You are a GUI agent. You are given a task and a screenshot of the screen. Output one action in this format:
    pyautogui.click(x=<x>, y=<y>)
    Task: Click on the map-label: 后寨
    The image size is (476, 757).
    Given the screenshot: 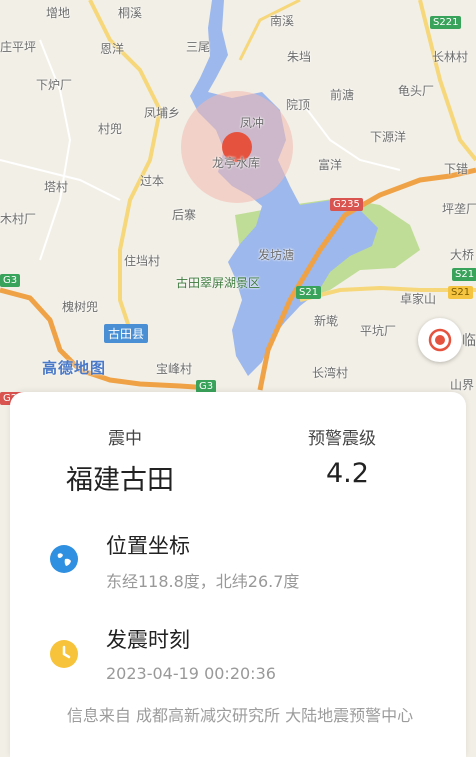 What is the action you would take?
    pyautogui.click(x=184, y=215)
    